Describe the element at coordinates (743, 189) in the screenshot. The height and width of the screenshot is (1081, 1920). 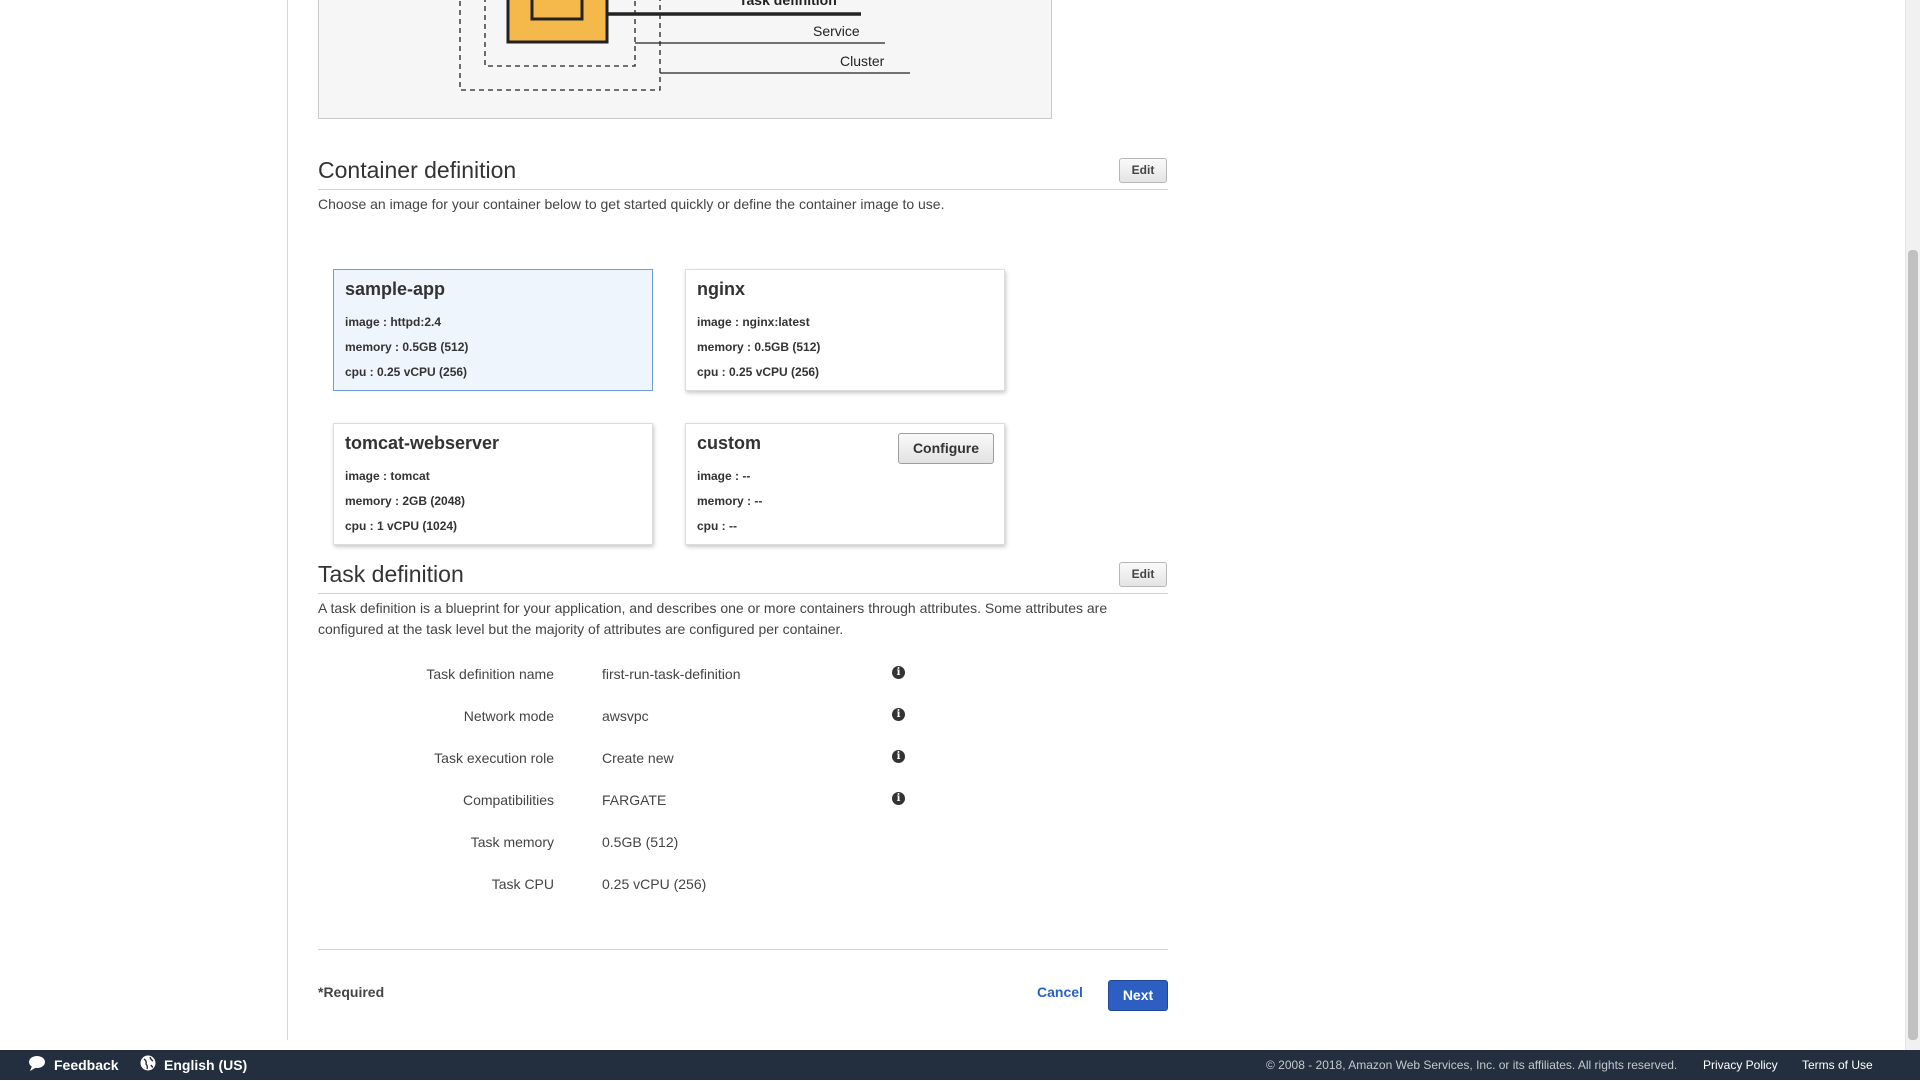
I see `container-definition-divider` at that location.